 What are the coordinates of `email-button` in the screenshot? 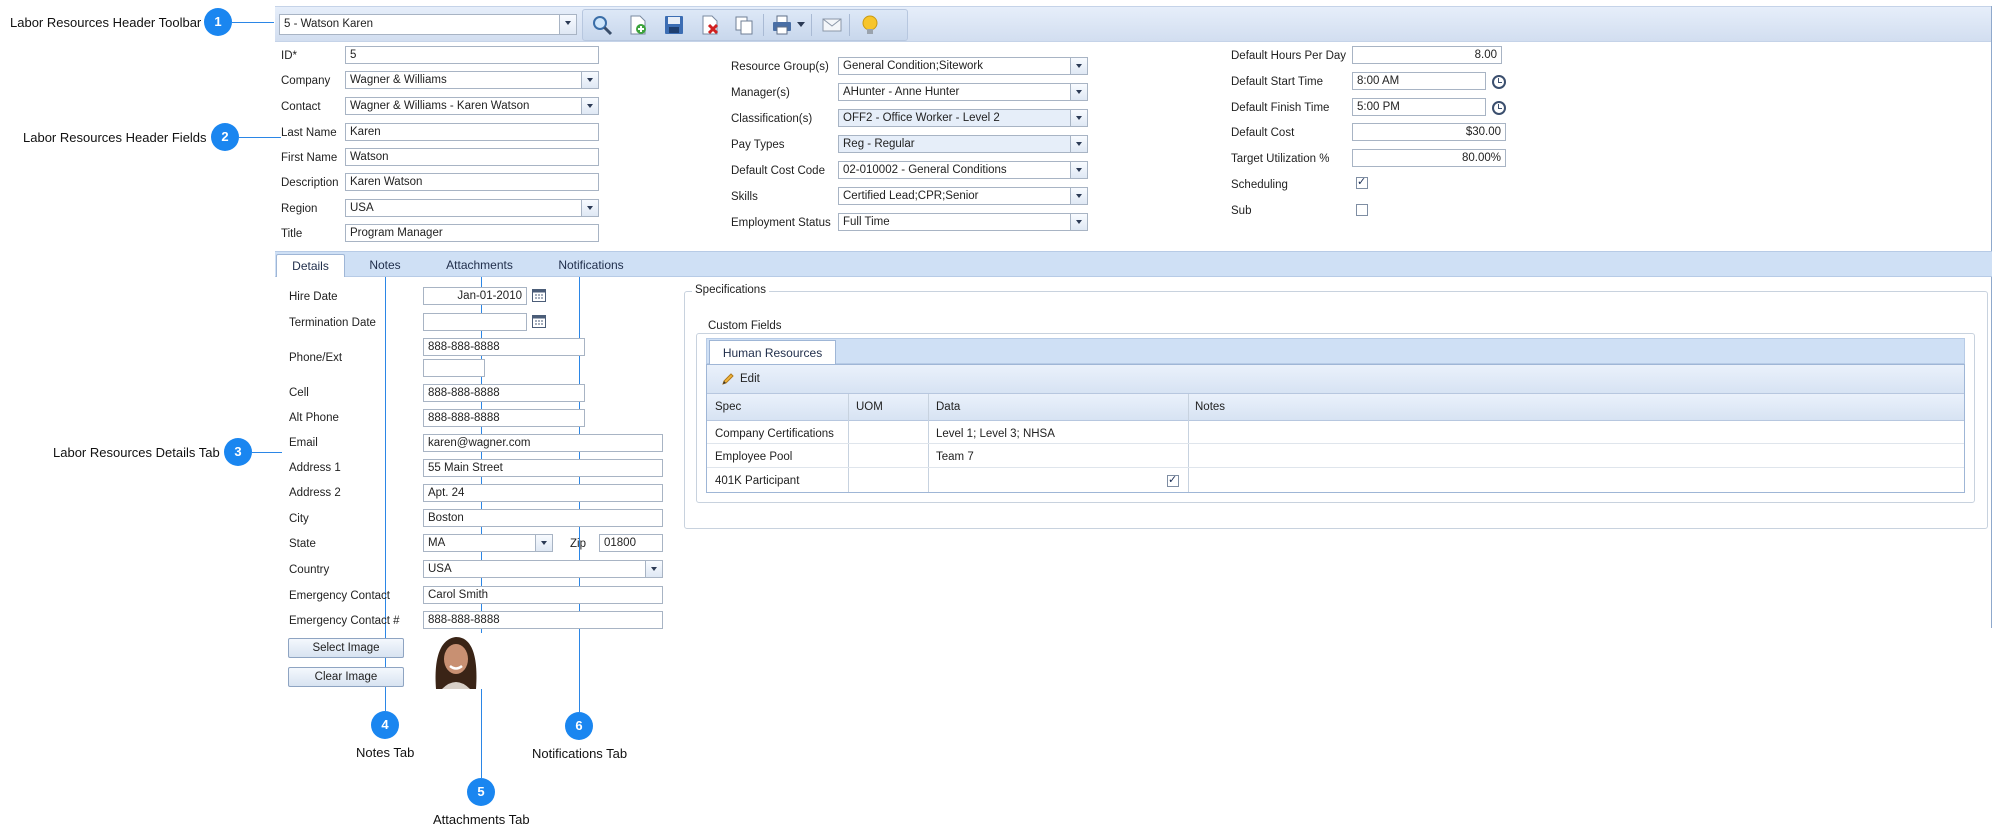 It's located at (832, 25).